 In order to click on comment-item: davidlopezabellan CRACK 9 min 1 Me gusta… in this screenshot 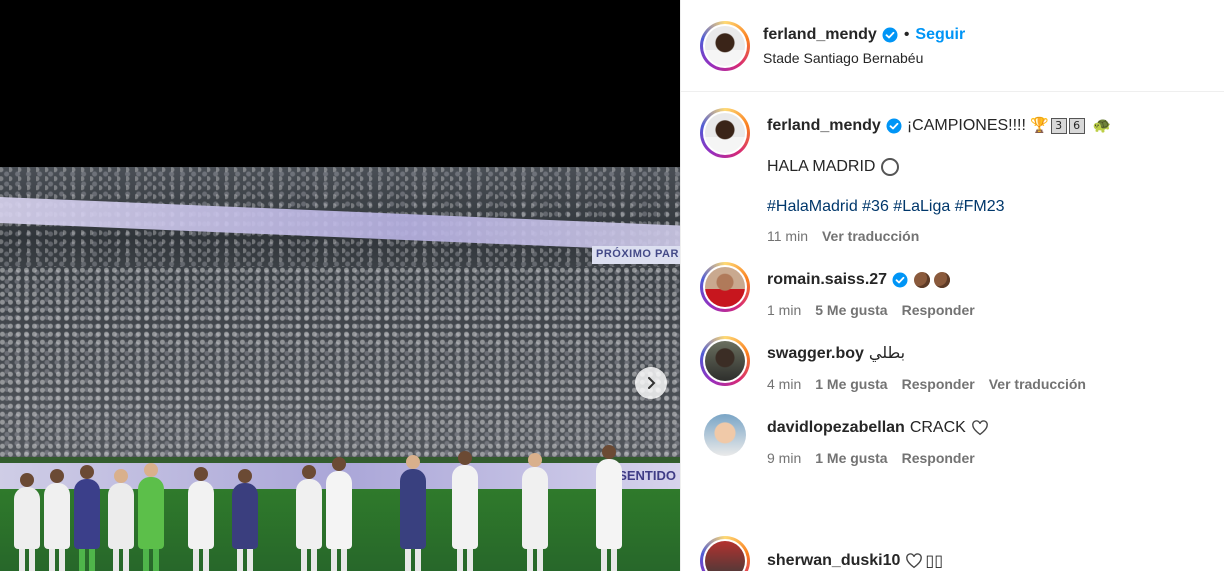, I will do `click(952, 438)`.